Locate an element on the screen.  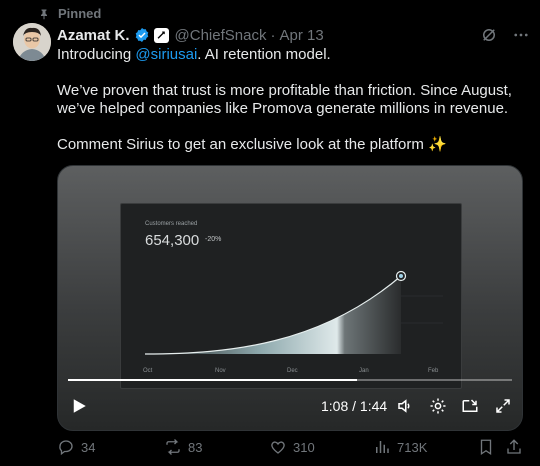
author-name: Azamat K. is located at coordinates (93, 35).